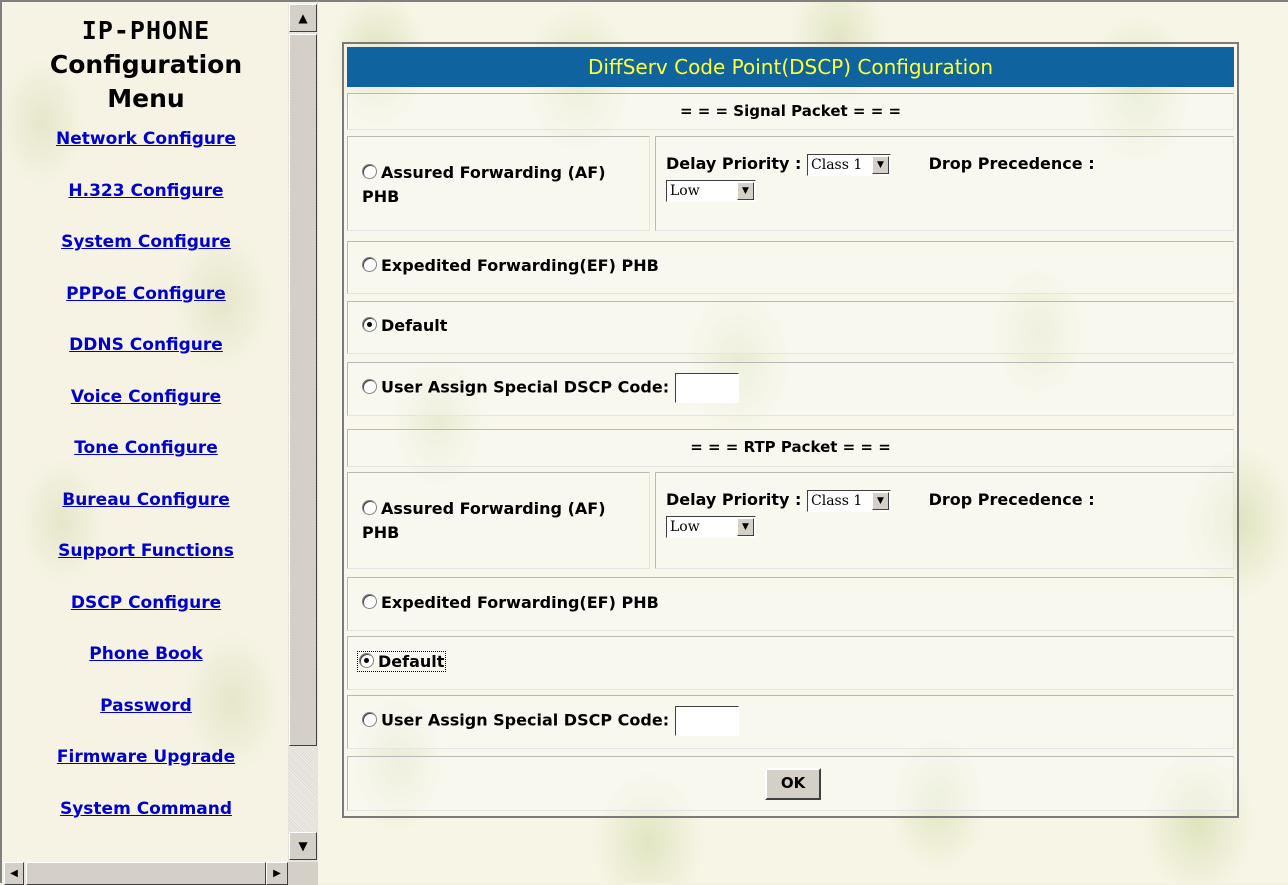  What do you see at coordinates (146, 824) in the screenshot?
I see `menu-link-system-command: System Command` at bounding box center [146, 824].